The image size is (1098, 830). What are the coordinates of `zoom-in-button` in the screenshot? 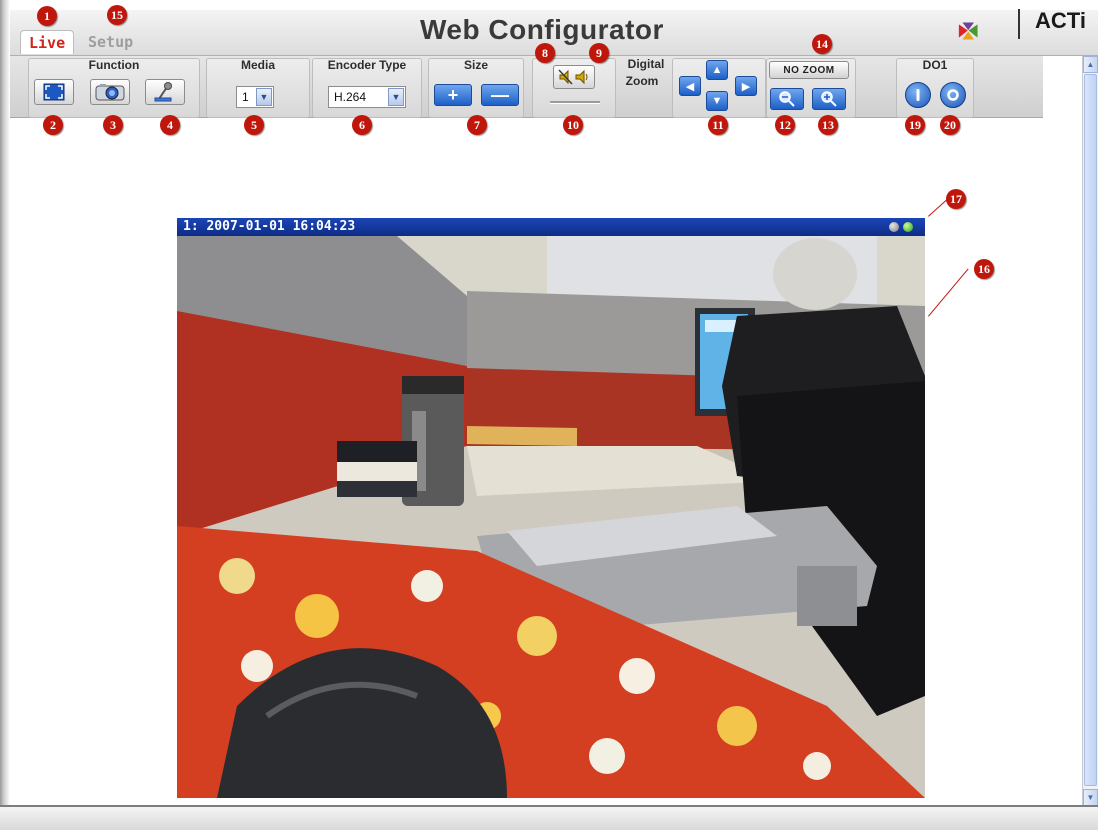 It's located at (829, 99).